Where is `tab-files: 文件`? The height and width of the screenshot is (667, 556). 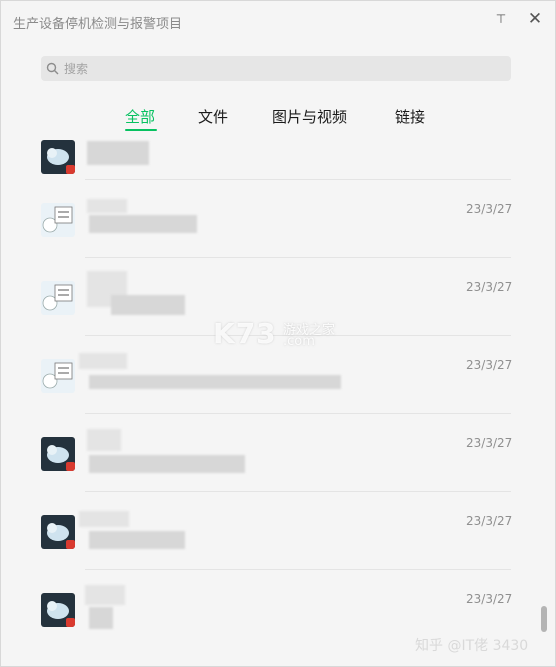 tab-files: 文件 is located at coordinates (213, 116).